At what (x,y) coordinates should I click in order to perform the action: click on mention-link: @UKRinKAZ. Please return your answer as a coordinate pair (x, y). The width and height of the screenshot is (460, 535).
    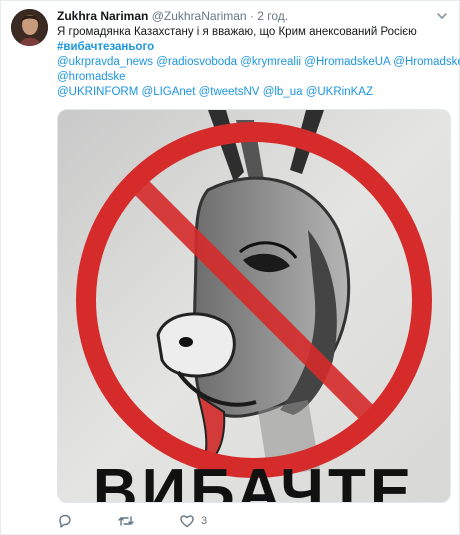
    Looking at the image, I should click on (339, 92).